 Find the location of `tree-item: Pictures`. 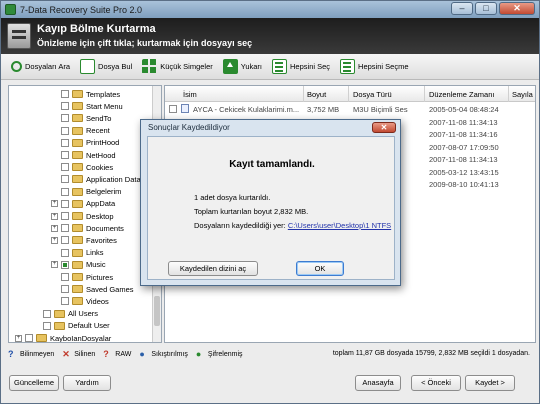

tree-item: Pictures is located at coordinates (82, 277).